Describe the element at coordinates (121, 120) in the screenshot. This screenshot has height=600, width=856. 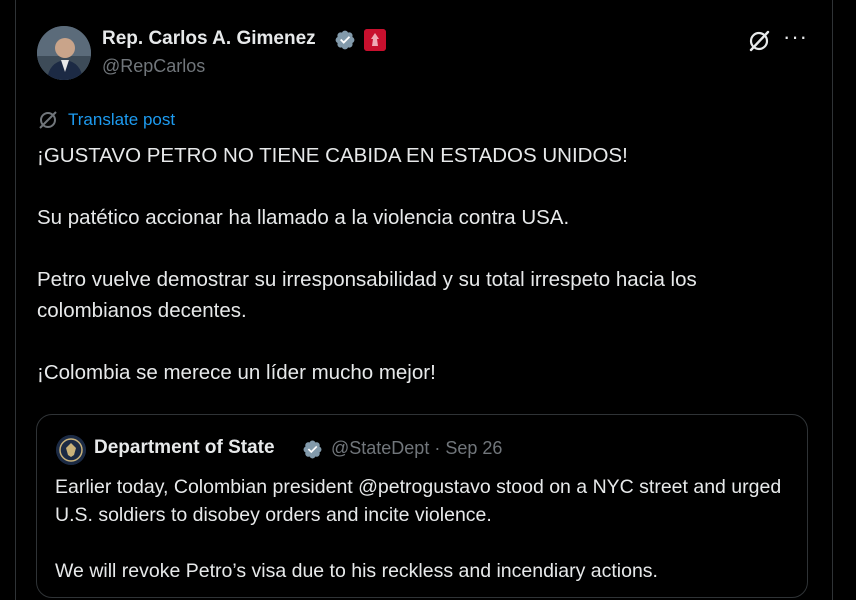
I see `translate-post-label: Translate post` at that location.